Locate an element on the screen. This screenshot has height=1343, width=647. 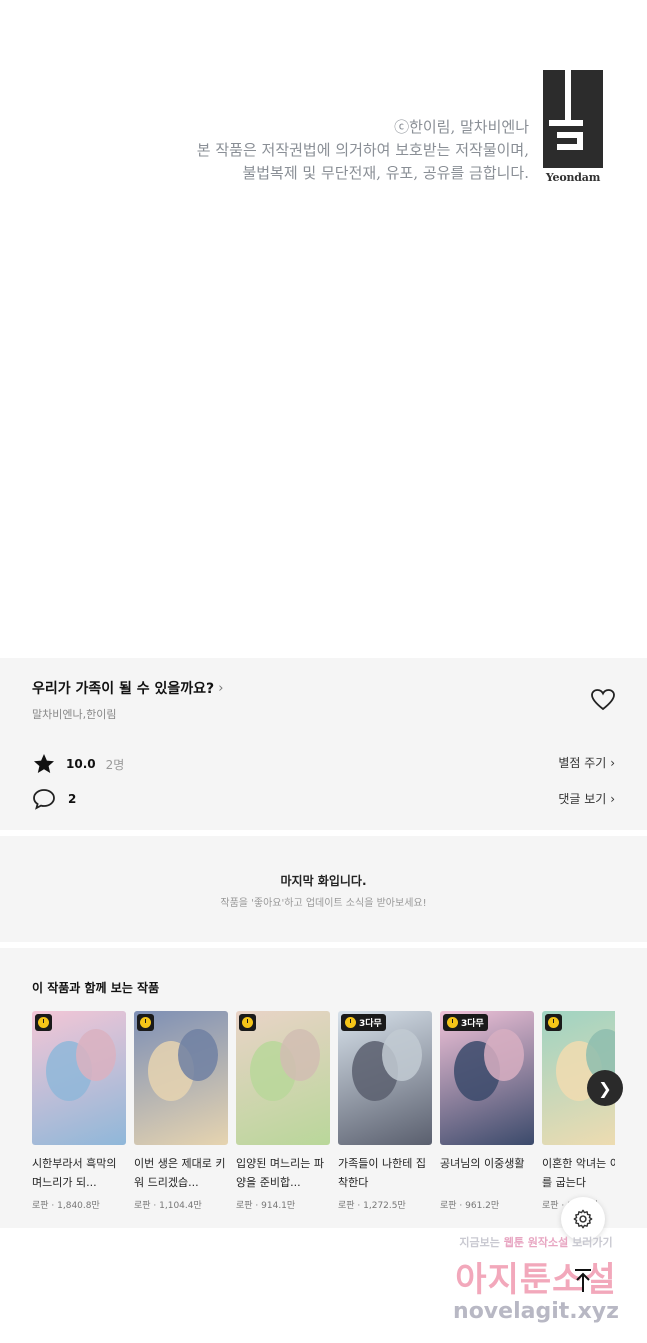
recommend-card: 입양된 며느리는 파양을 준비합... 로판 · 914.1만 is located at coordinates (283, 1111).